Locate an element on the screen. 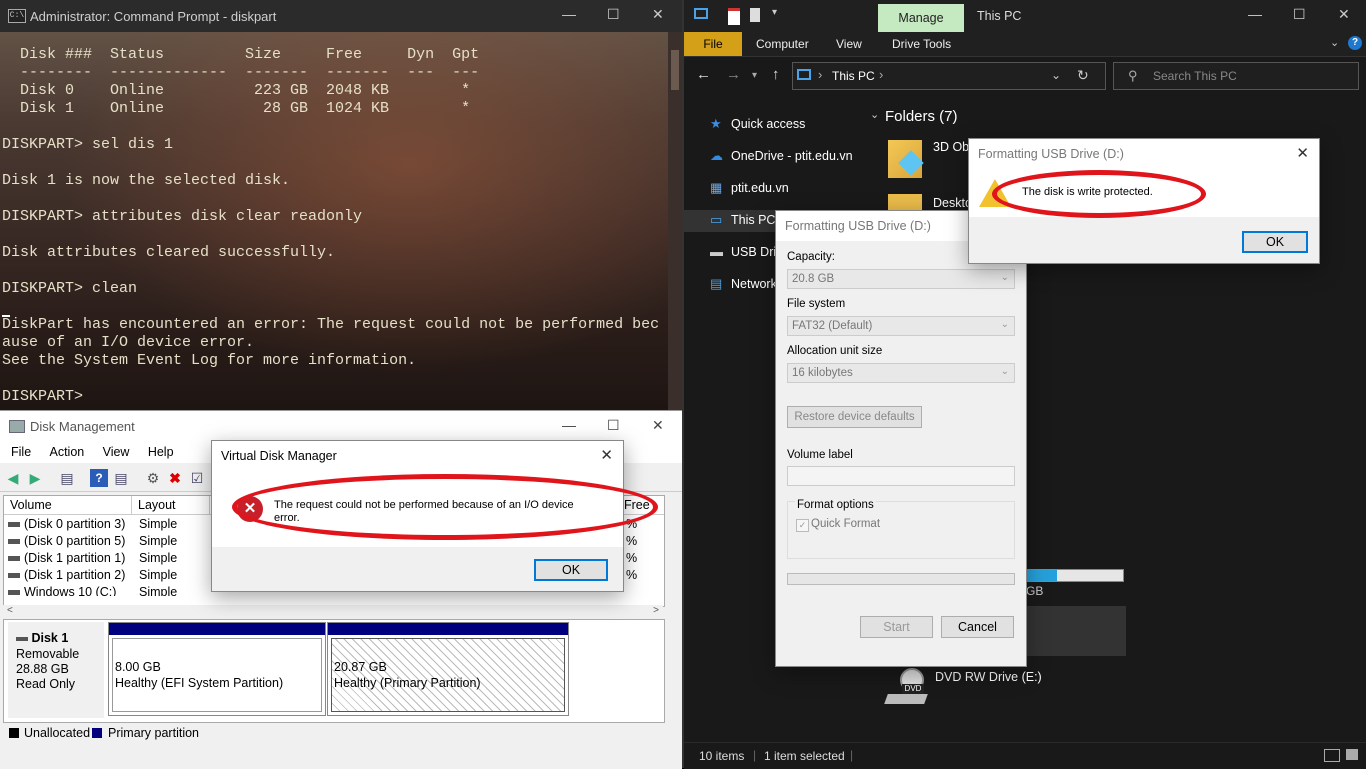 Image resolution: width=1366 pixels, height=769 pixels. check-icon: ☑ is located at coordinates (197, 478).